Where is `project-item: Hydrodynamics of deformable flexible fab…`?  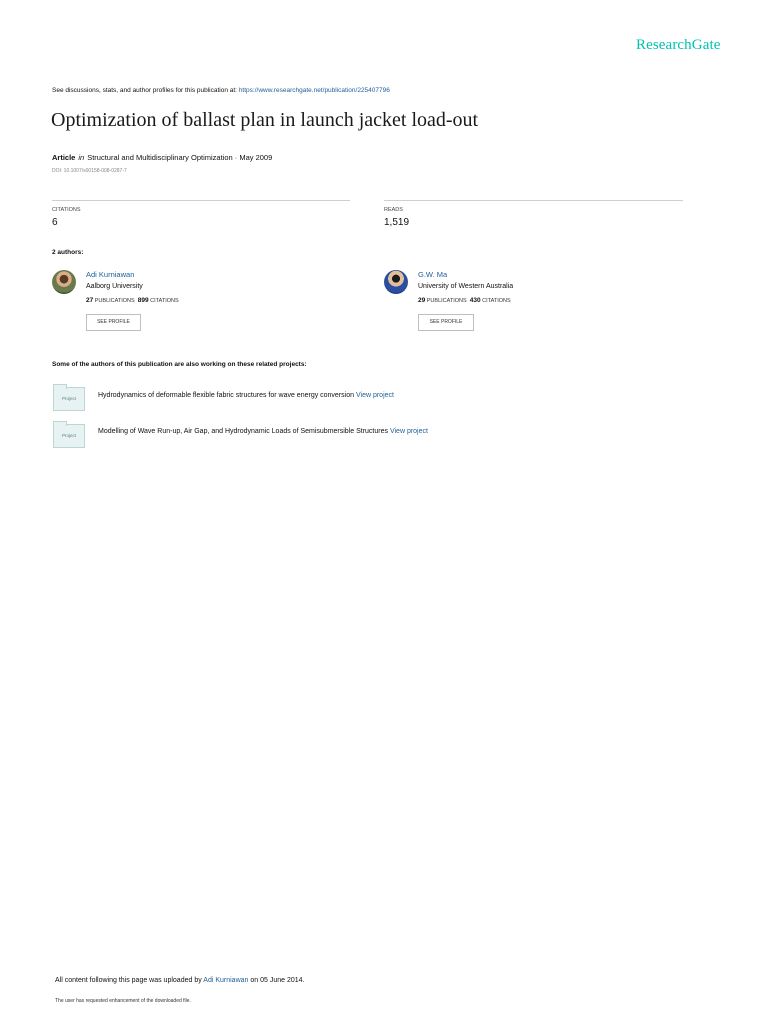 project-item: Hydrodynamics of deformable flexible fab… is located at coordinates (246, 395).